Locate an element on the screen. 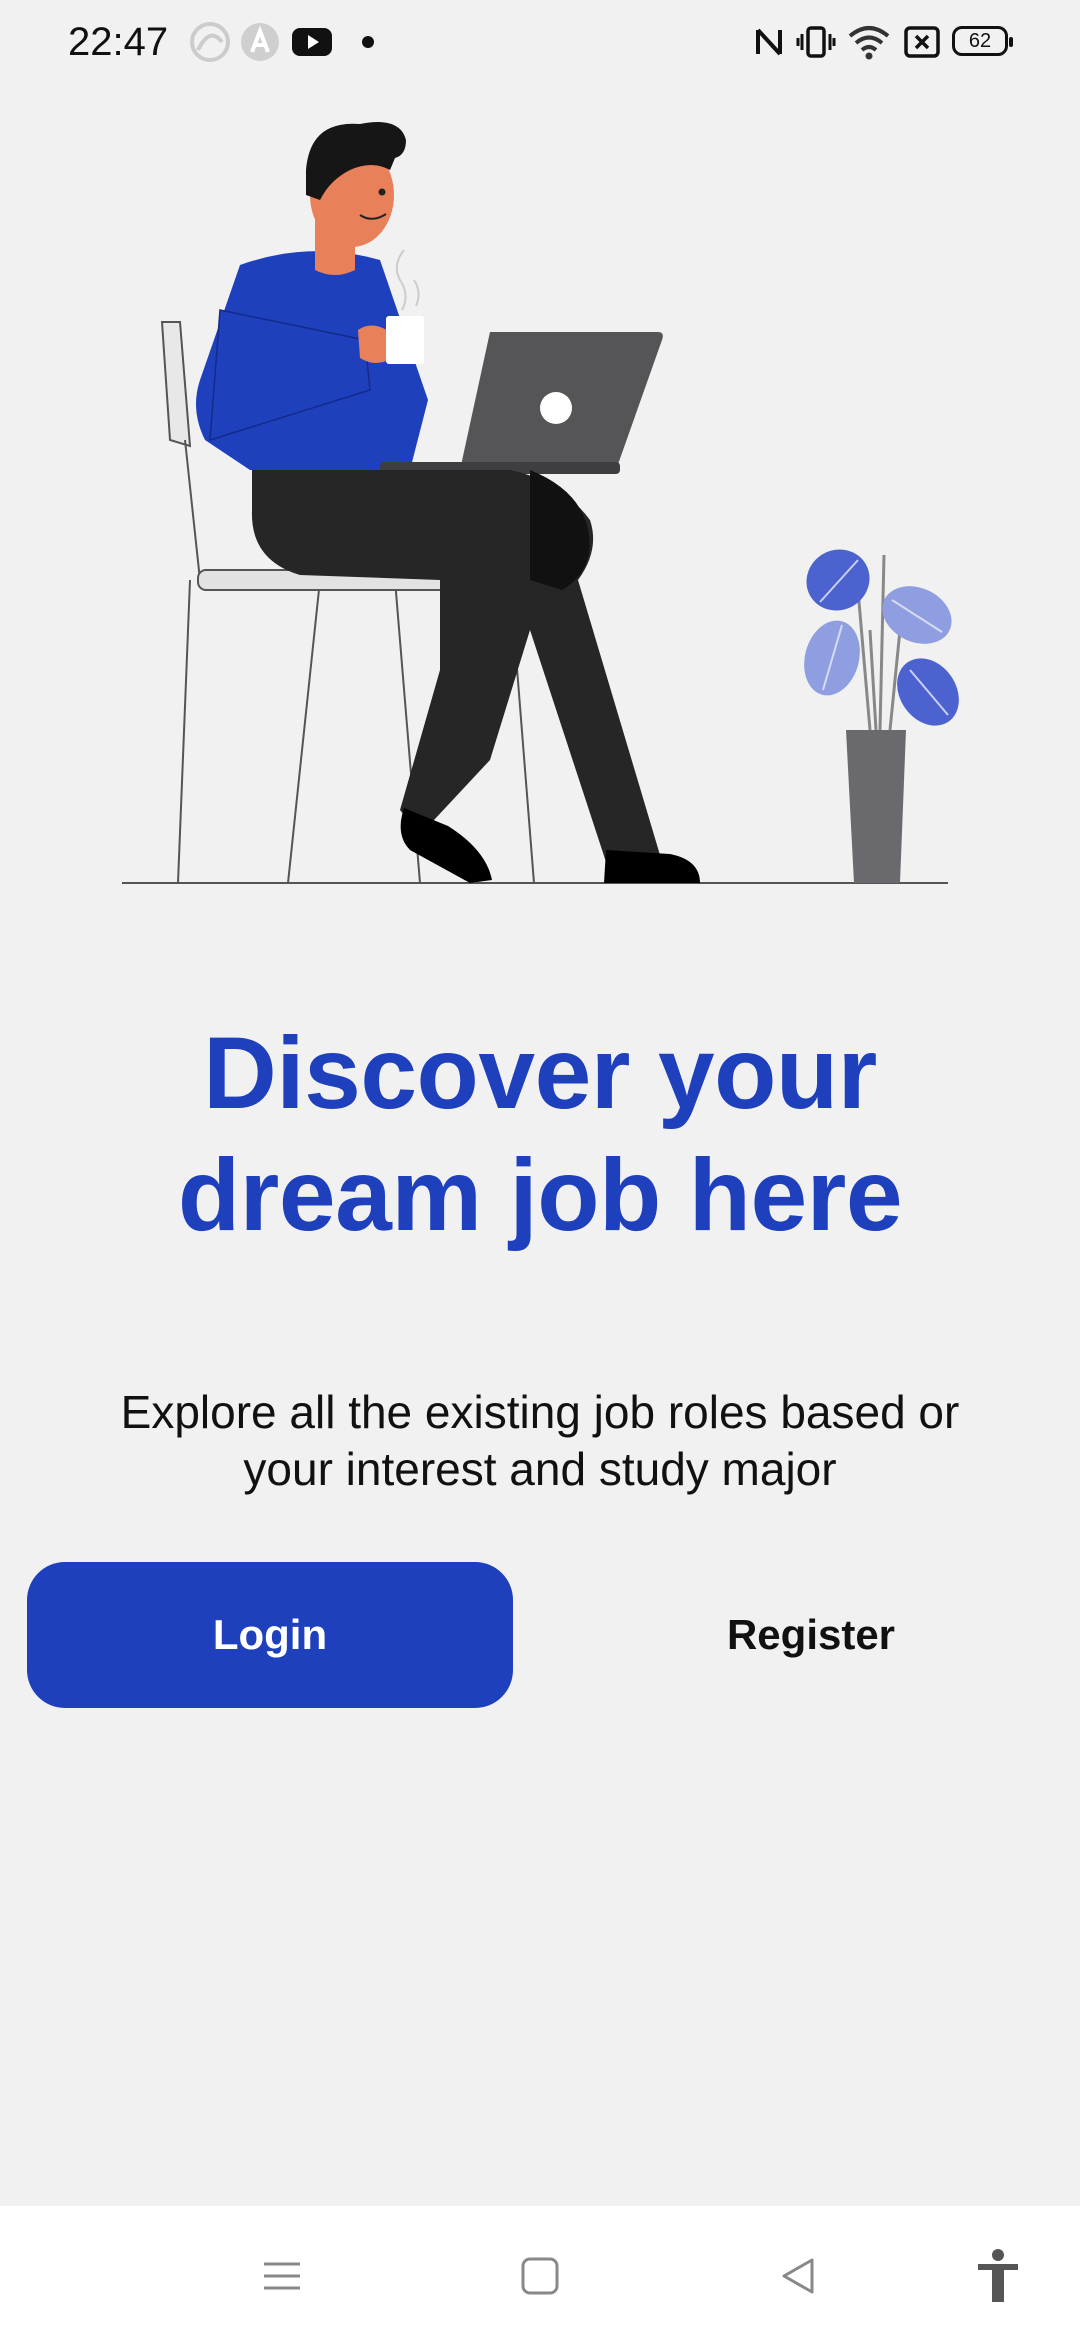  notification-dot-icon is located at coordinates (368, 42).